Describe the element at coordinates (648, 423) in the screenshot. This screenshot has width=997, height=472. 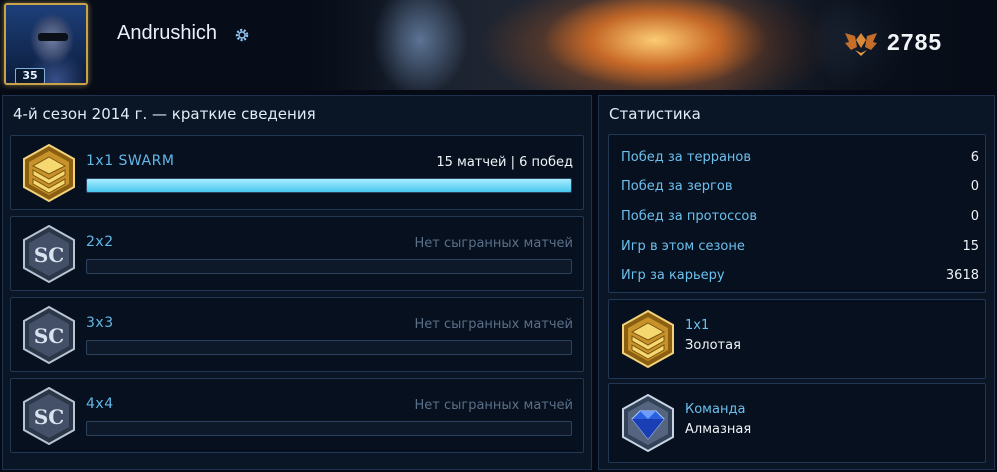
I see `diamond-league-icon` at that location.